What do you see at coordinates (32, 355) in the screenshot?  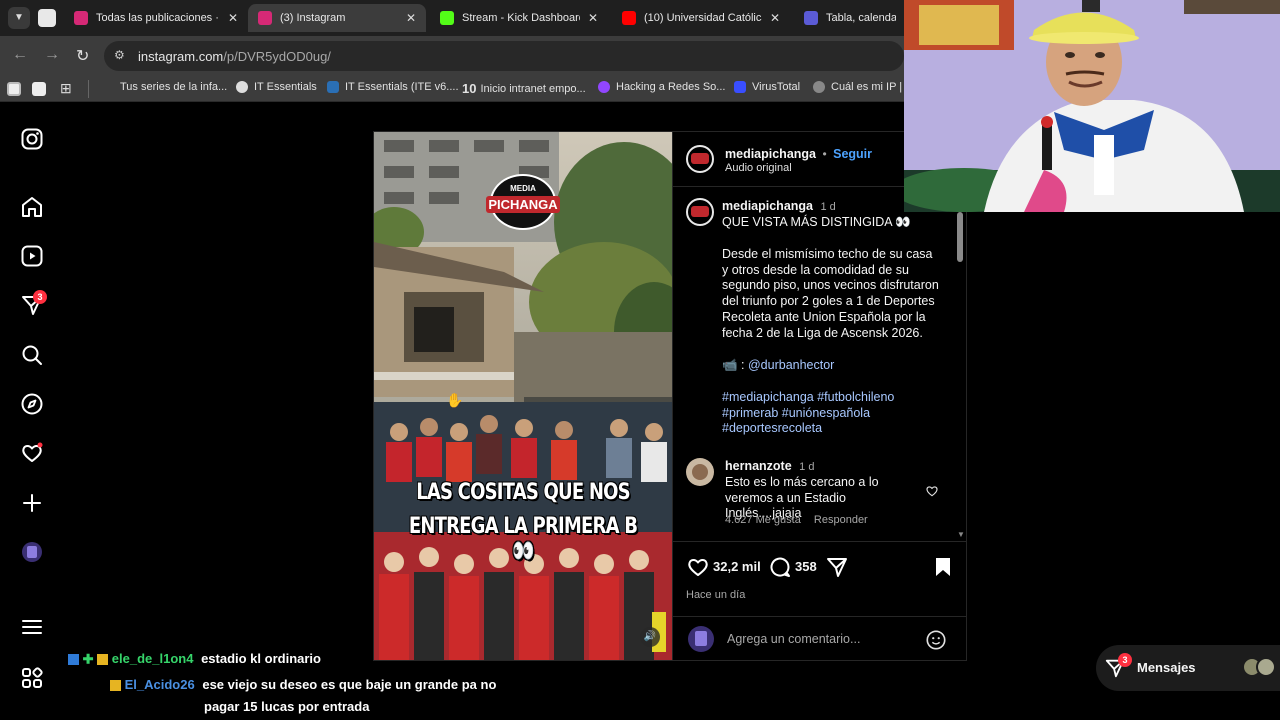 I see `search-icon` at bounding box center [32, 355].